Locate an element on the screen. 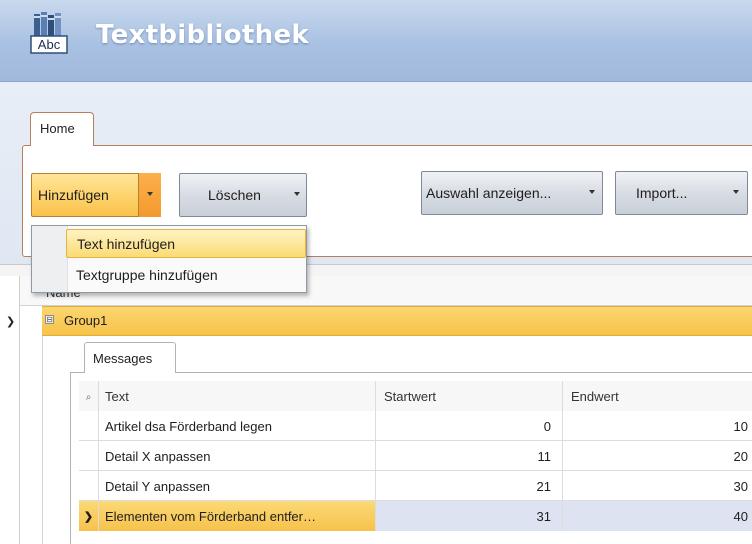  add-dropdown-menu: Text hinzufügen Textgruppe hinzufügen is located at coordinates (169, 259).